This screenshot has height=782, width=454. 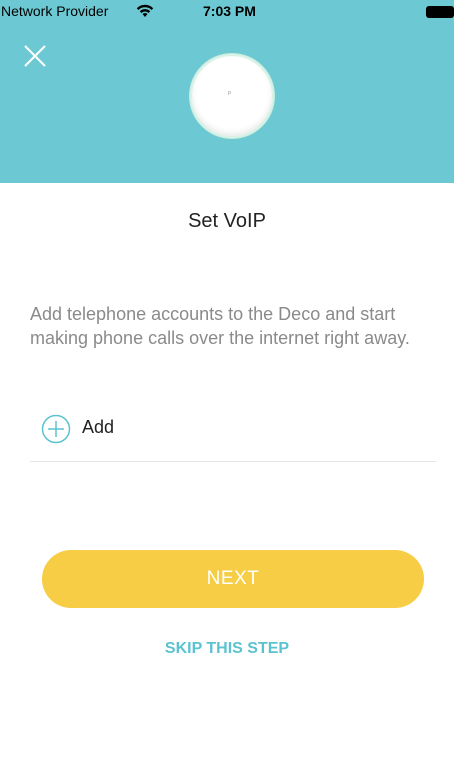 I want to click on carrier-name: Network Provider, so click(x=55, y=11).